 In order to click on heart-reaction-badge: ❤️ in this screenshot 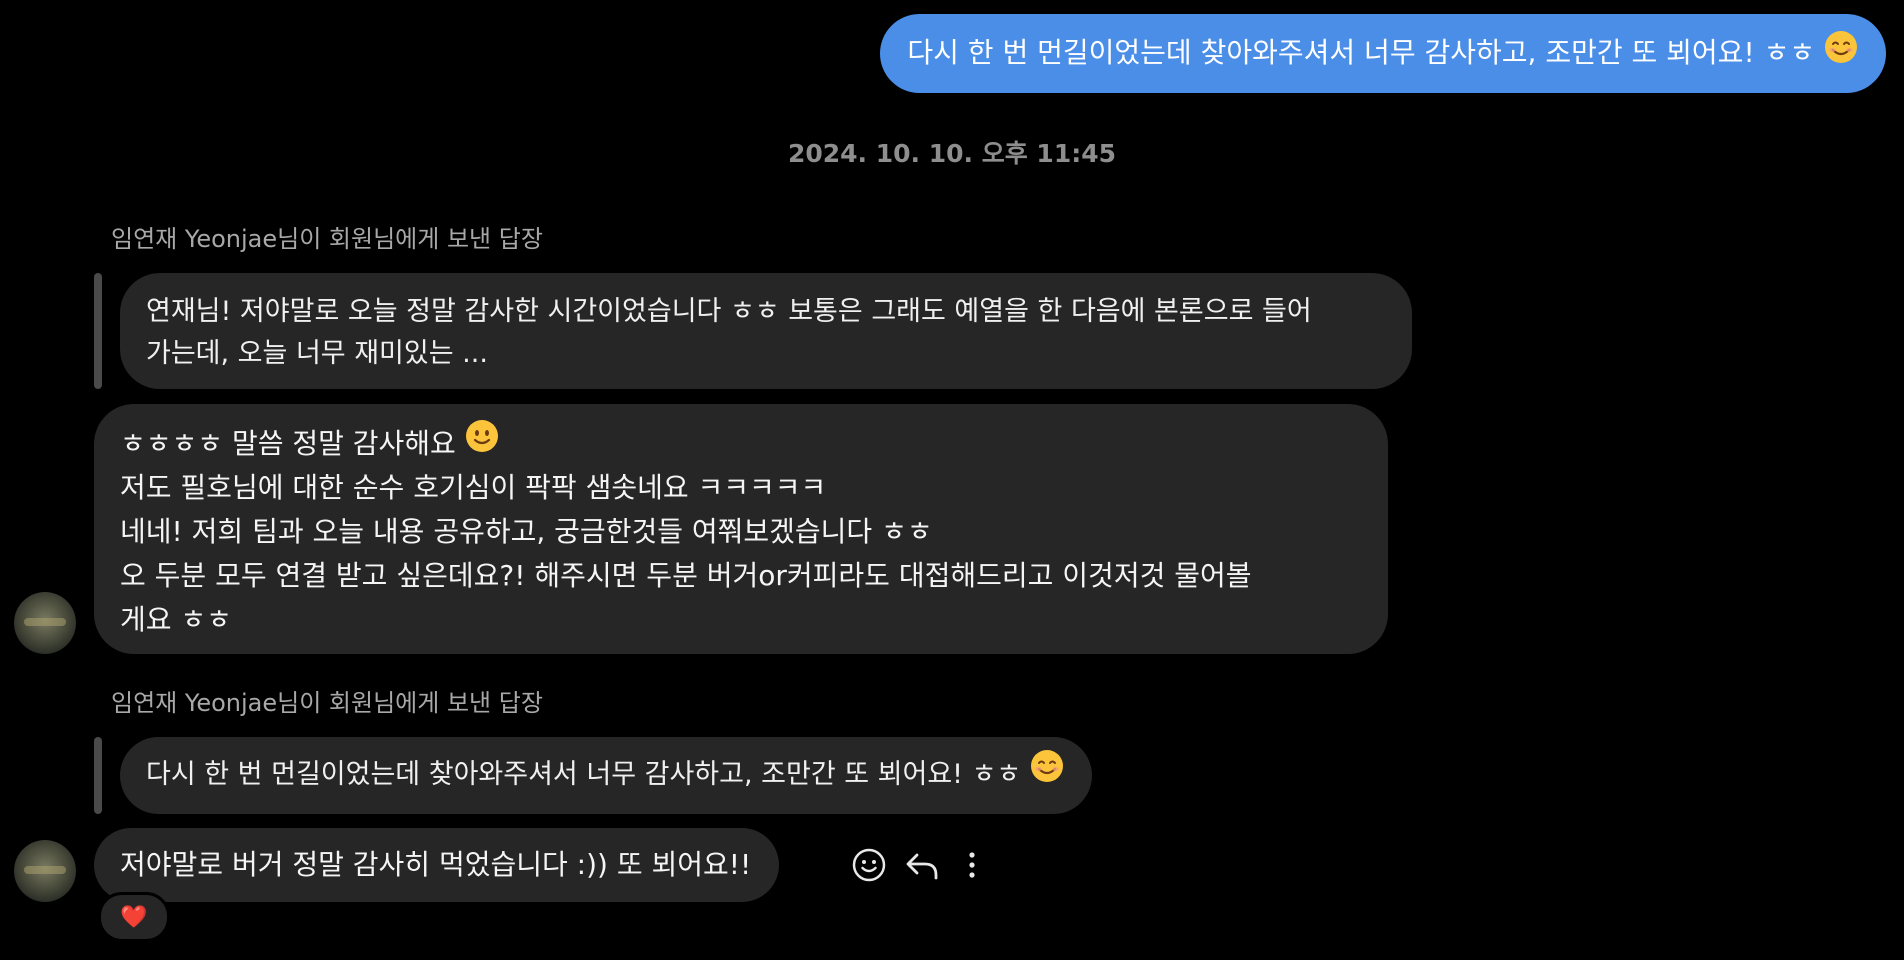, I will do `click(134, 917)`.